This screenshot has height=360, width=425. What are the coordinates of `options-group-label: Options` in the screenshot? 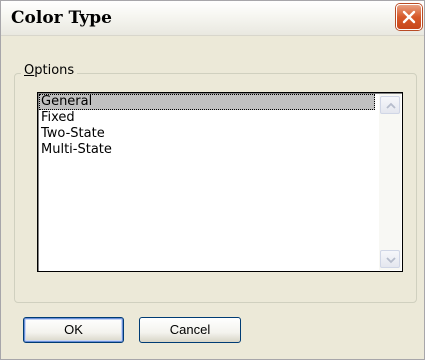 It's located at (49, 70).